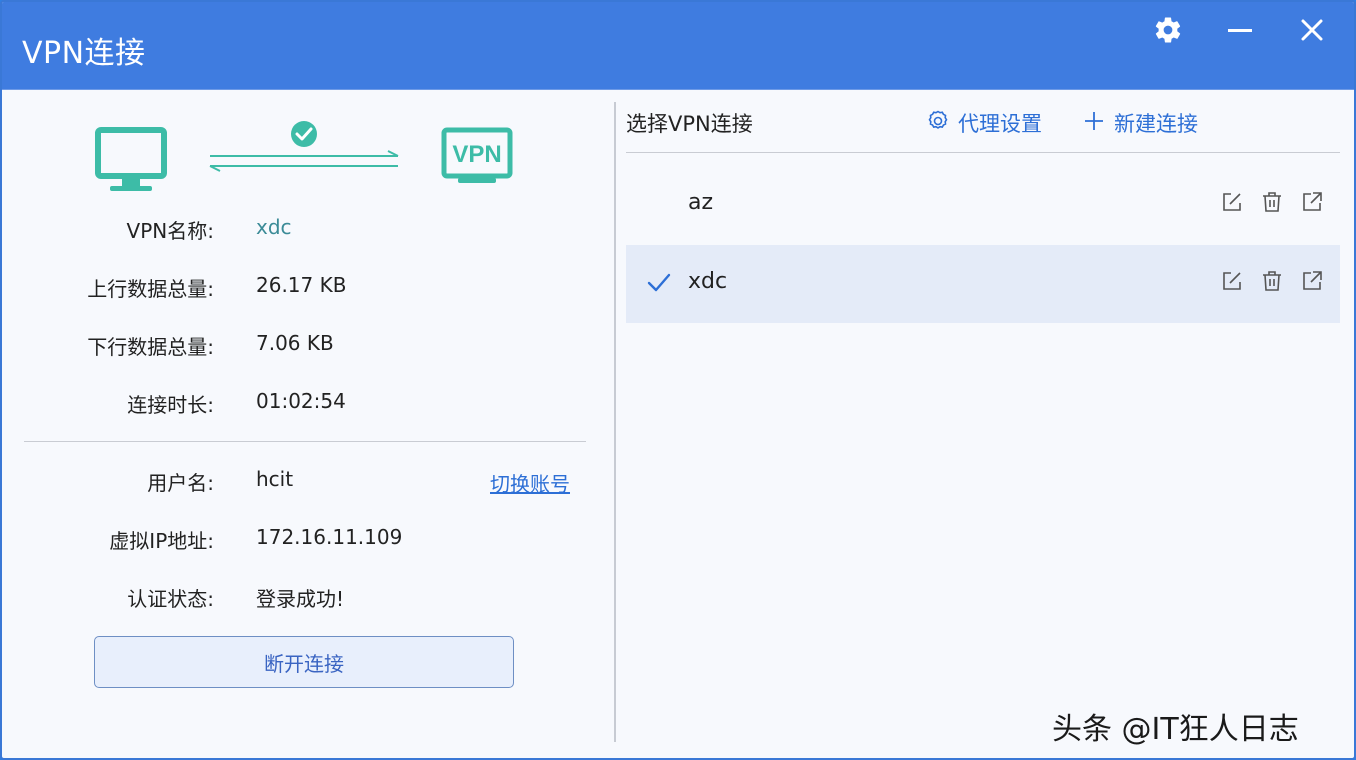 The image size is (1356, 760). I want to click on download-total-value: 7.06 KB, so click(295, 343).